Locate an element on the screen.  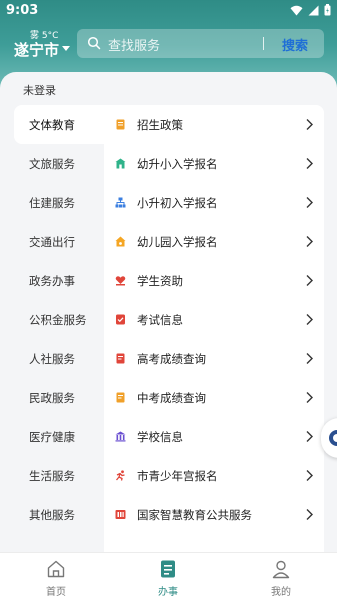
org-chart-icon is located at coordinates (120, 202).